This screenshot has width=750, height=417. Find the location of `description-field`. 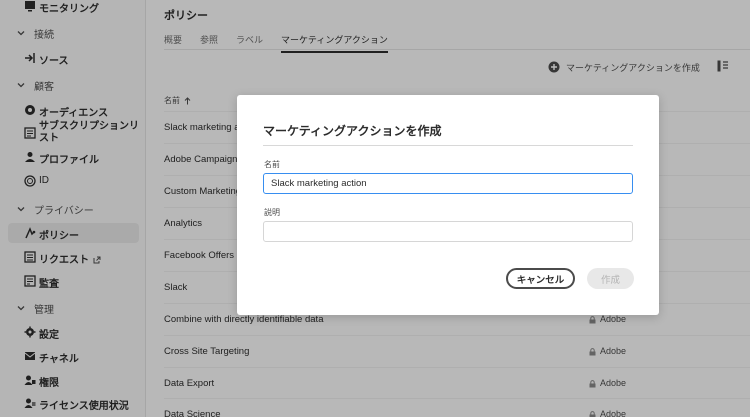

description-field is located at coordinates (448, 231).